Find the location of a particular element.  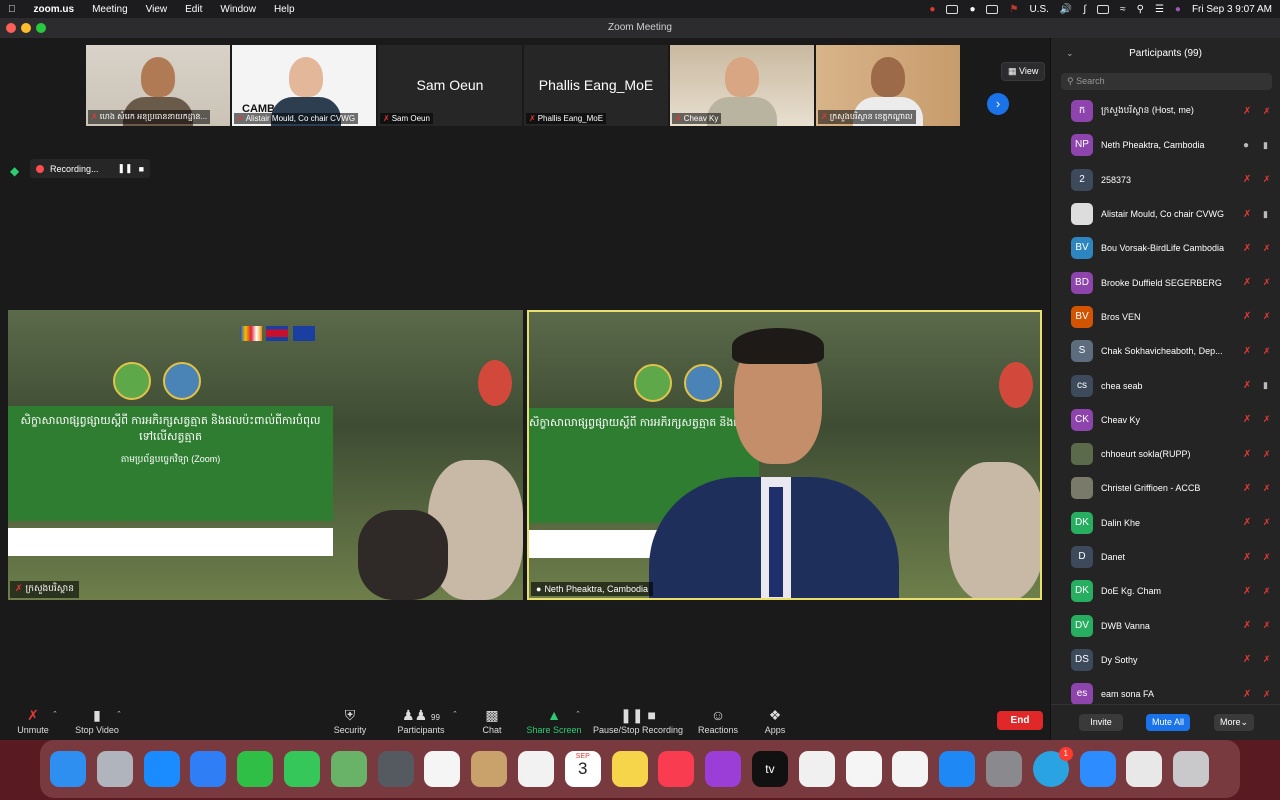

trash-icon is located at coordinates (1191, 769).